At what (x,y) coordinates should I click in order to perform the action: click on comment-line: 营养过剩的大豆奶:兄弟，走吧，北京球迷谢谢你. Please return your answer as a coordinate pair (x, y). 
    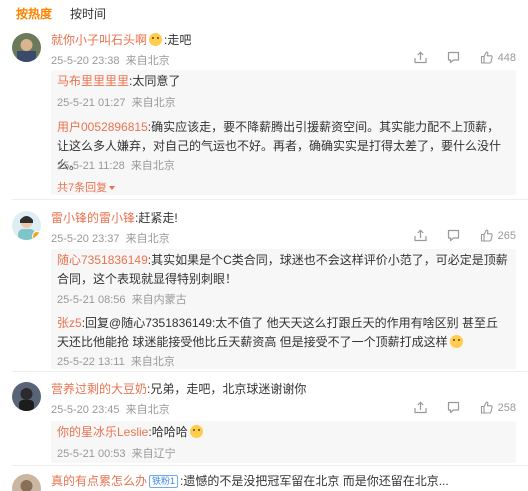
    Looking at the image, I should click on (178, 389).